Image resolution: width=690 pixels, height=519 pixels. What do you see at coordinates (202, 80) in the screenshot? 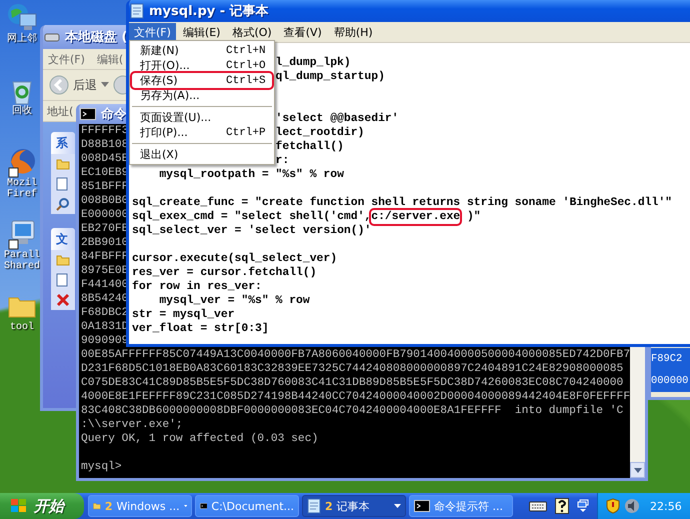
I see `menu-option: 保存(S) Ctrl+S` at bounding box center [202, 80].